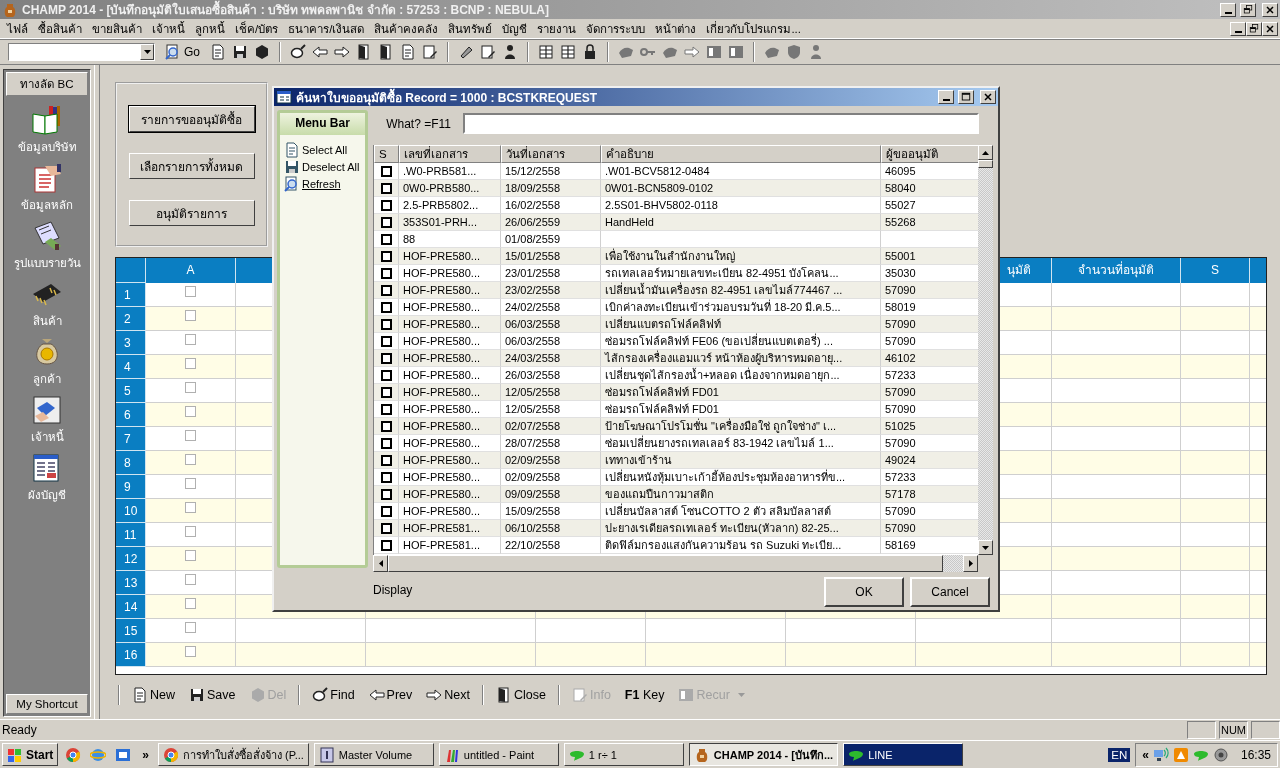 This screenshot has width=1280, height=768. Describe the element at coordinates (676, 256) in the screenshot. I see `table-row: HOF-PRE580... 15/01/2558 เพื่อใช้งานในสำนักงานใหญ่ 55001` at that location.